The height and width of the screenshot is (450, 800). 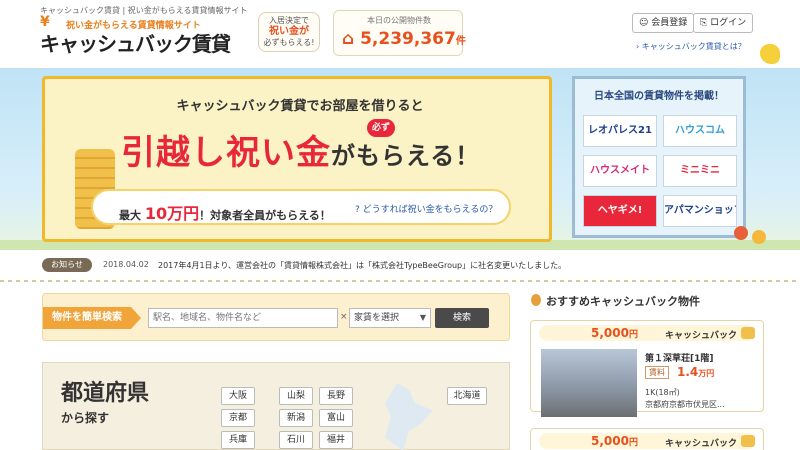 I want to click on prefecture-panel: 都道府県 から探す 大阪 京都 兵庫 山梨 新潟 石川 長野 富山 福井 北海道, so click(x=276, y=406).